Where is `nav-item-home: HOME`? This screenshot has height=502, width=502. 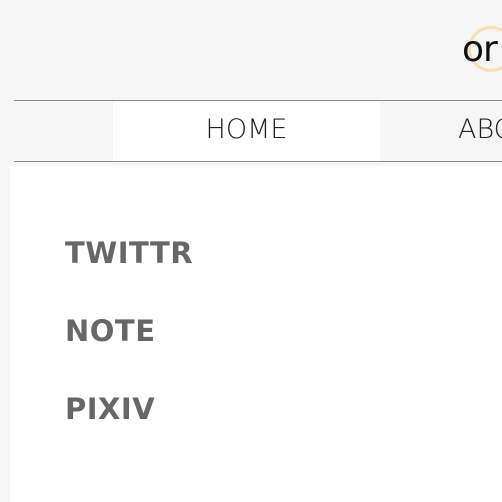
nav-item-home: HOME is located at coordinates (246, 131).